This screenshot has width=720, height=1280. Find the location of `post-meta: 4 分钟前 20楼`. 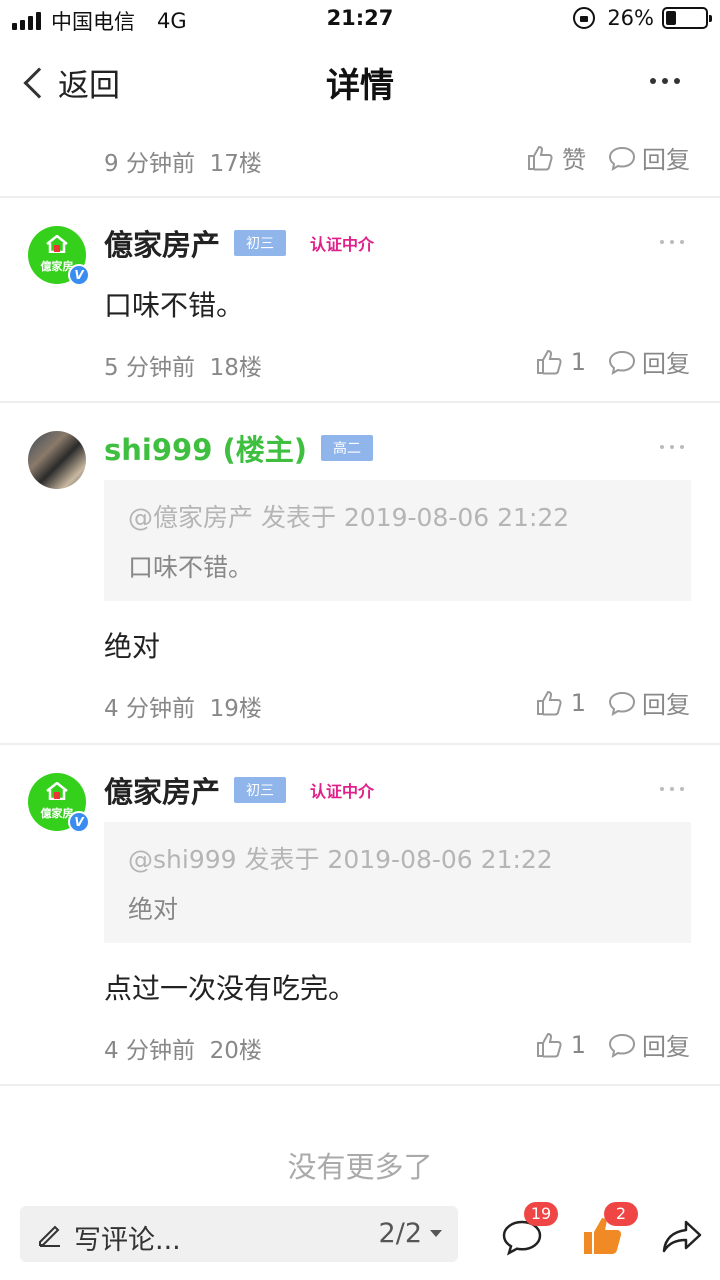

post-meta: 4 分钟前 20楼 is located at coordinates (183, 1048).